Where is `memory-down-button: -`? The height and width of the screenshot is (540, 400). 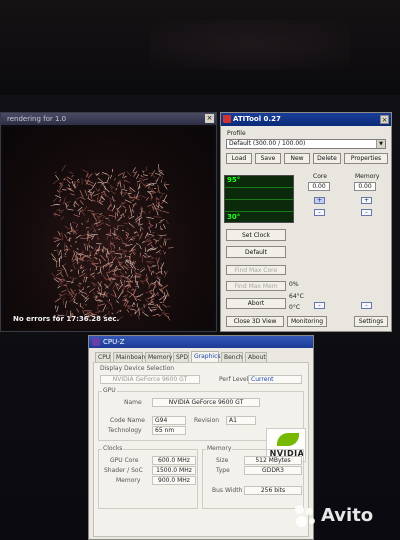
memory-down-button: - is located at coordinates (366, 212).